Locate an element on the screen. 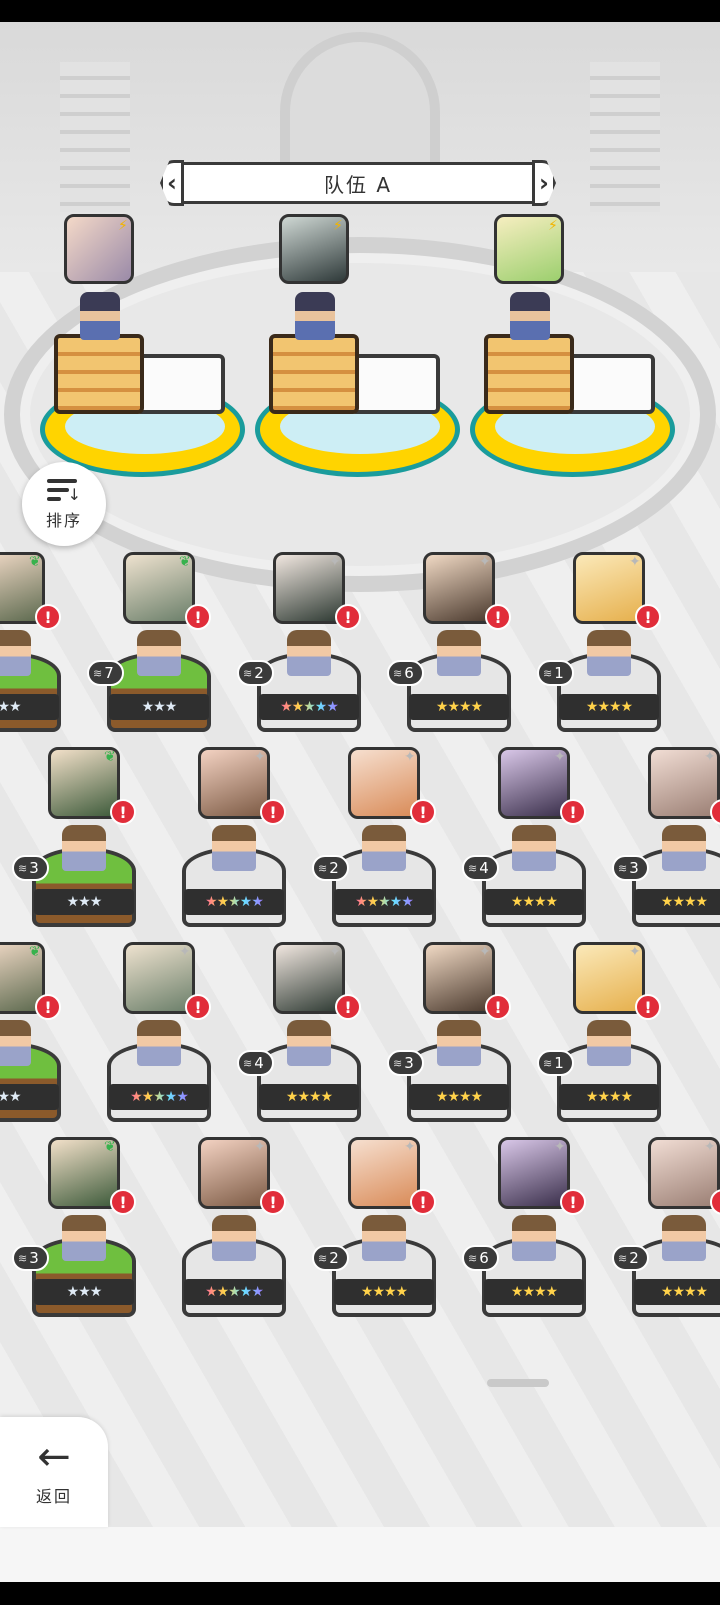  hero-card: ≋ 7 ★★★ ❦ ! is located at coordinates (159, 652).